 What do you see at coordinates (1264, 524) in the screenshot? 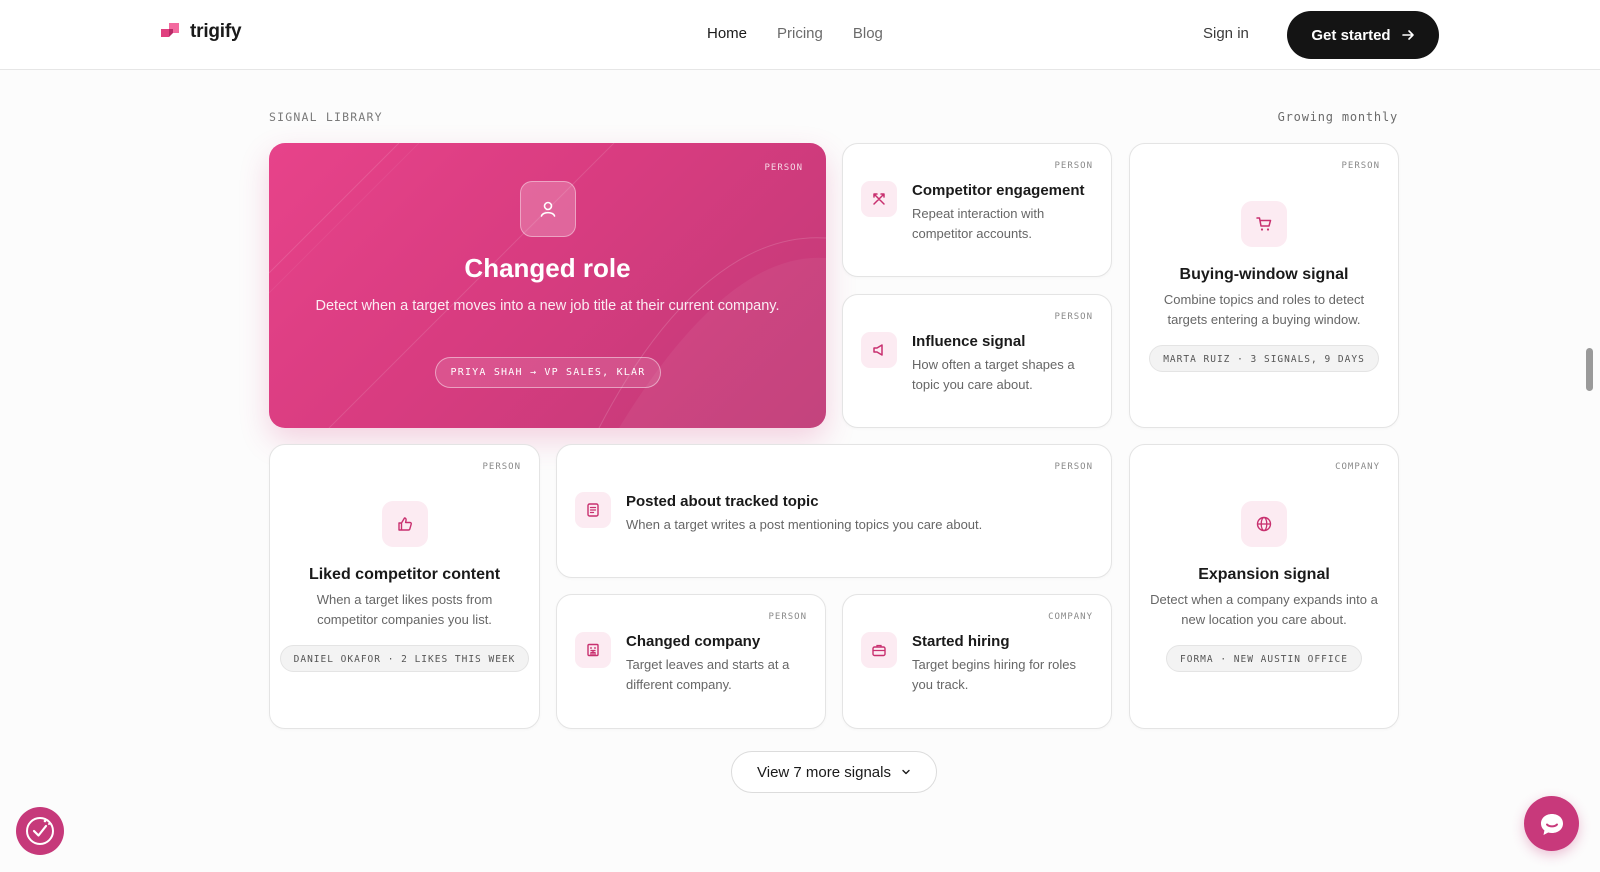
I see `globe-icon` at bounding box center [1264, 524].